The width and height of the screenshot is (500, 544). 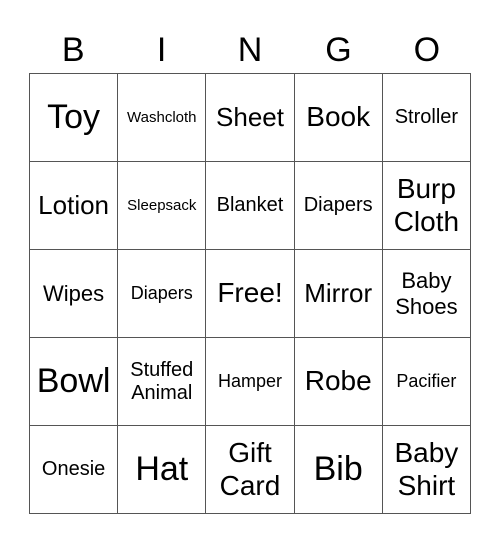 I want to click on bingo-cell: Lotion, so click(x=74, y=206).